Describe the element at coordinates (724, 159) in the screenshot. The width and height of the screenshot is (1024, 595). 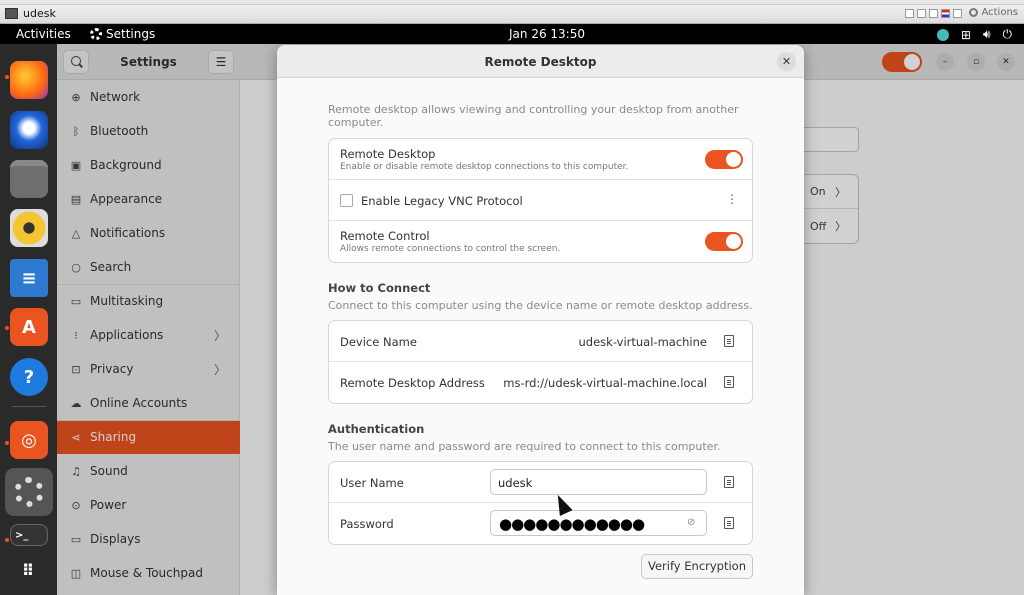
I see `remote-desktop-toggle` at that location.